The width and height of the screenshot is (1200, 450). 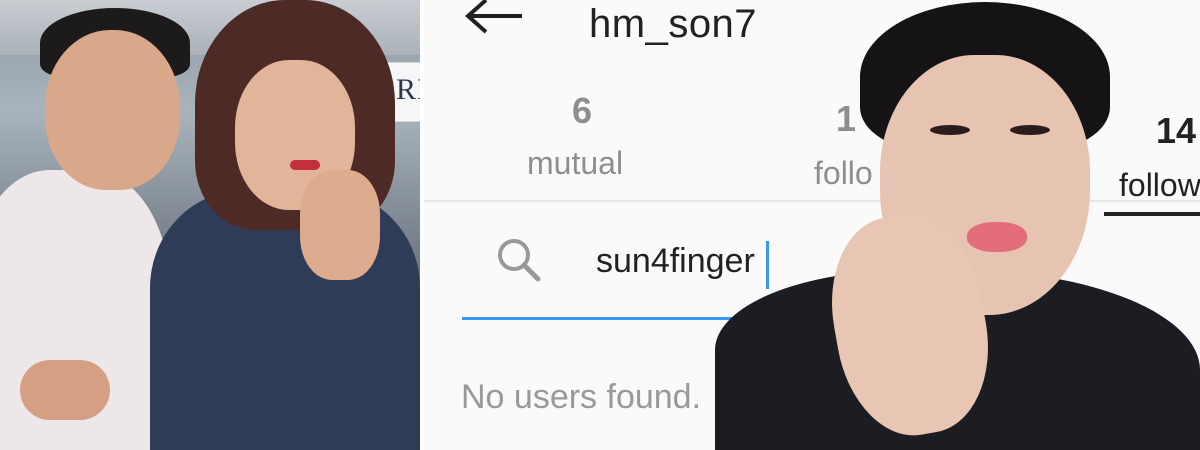 What do you see at coordinates (950, 130) in the screenshot?
I see `cutout-eye-left` at bounding box center [950, 130].